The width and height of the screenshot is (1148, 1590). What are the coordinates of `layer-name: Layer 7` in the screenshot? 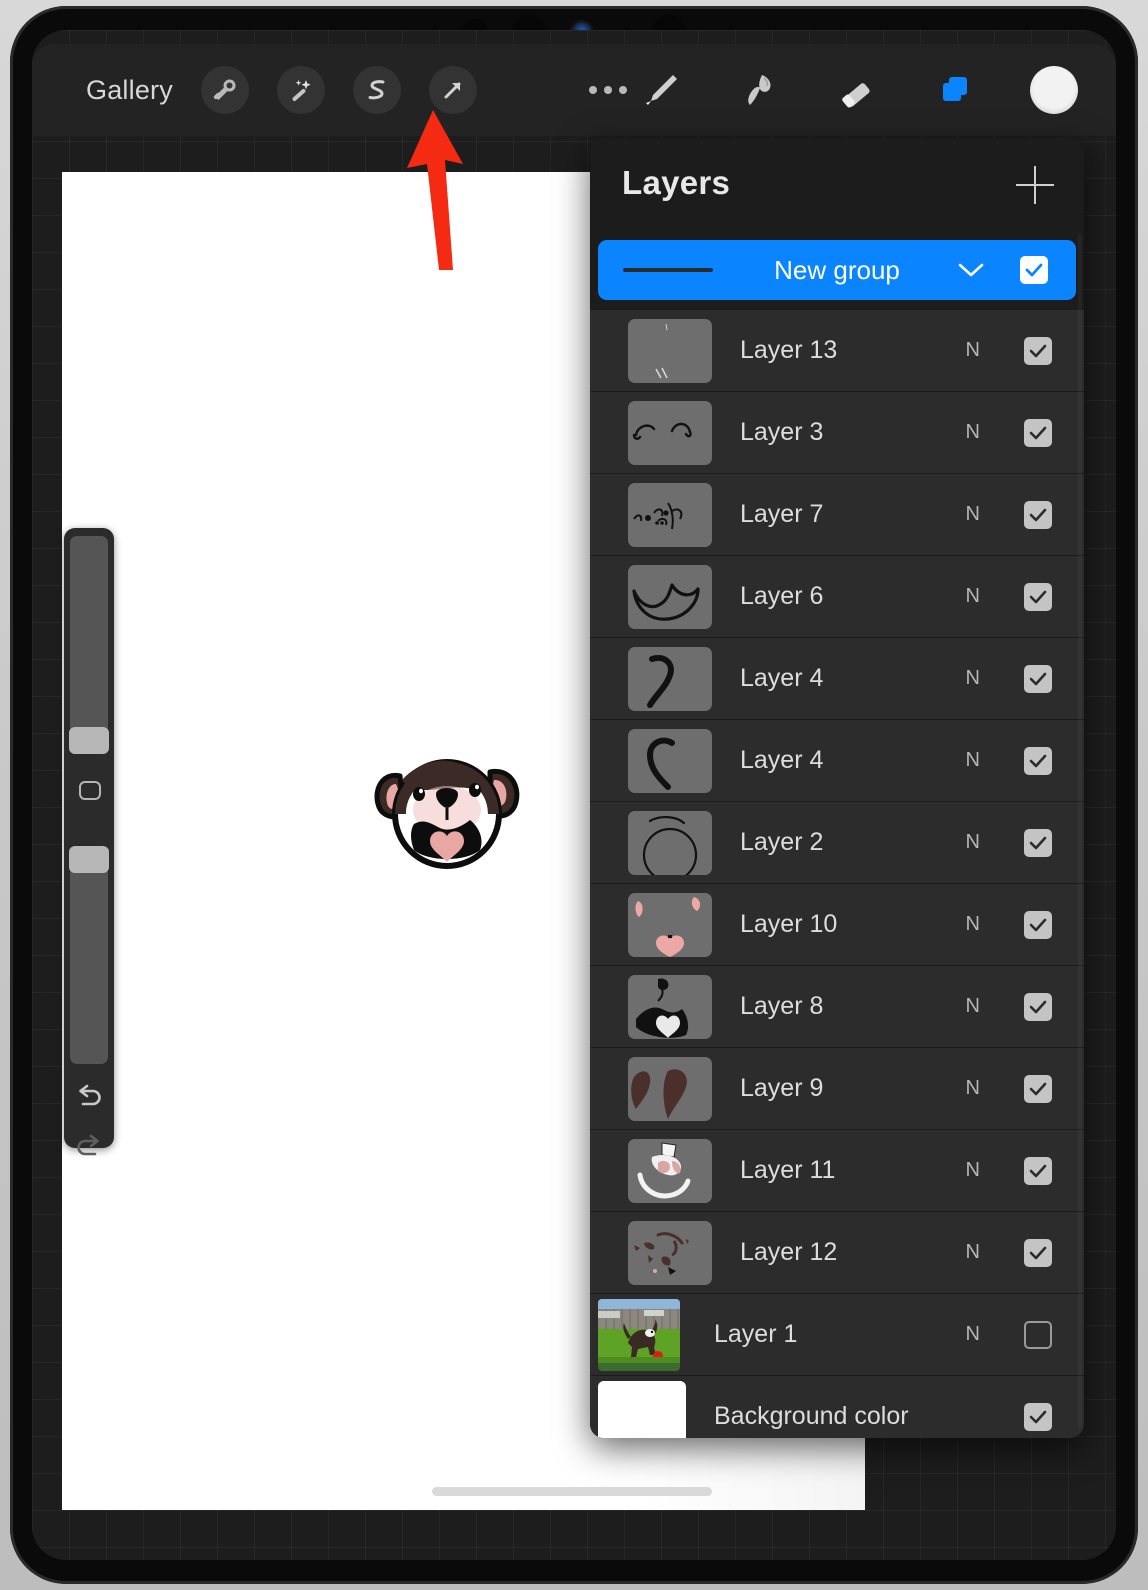 It's located at (782, 514).